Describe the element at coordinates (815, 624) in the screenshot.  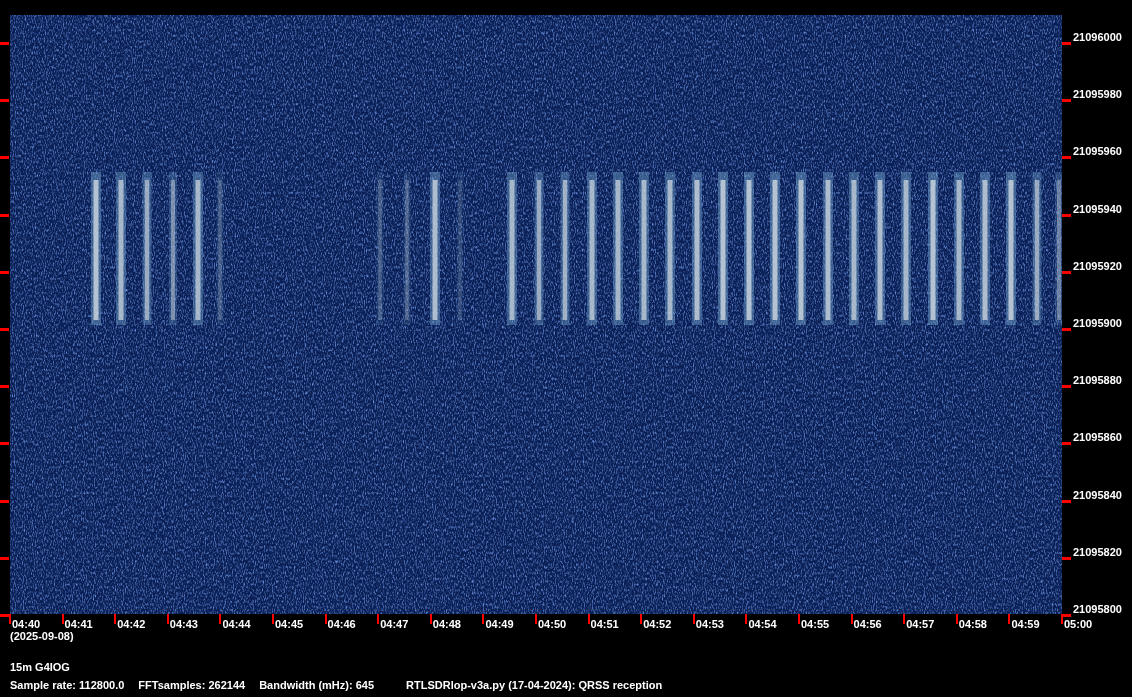
I see `time-label: 04:55` at that location.